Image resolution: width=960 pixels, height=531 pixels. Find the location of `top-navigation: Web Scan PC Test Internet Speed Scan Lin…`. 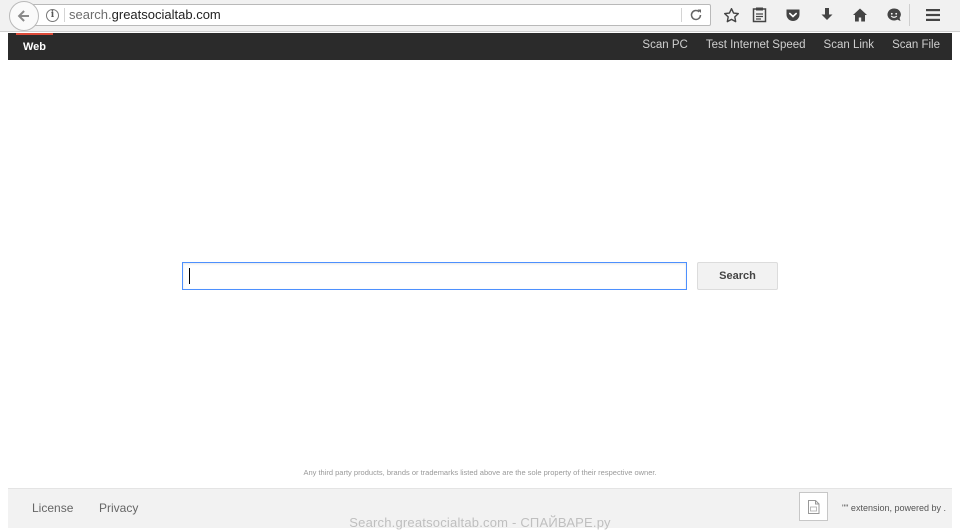

top-navigation: Web Scan PC Test Internet Speed Scan Lin… is located at coordinates (480, 46).